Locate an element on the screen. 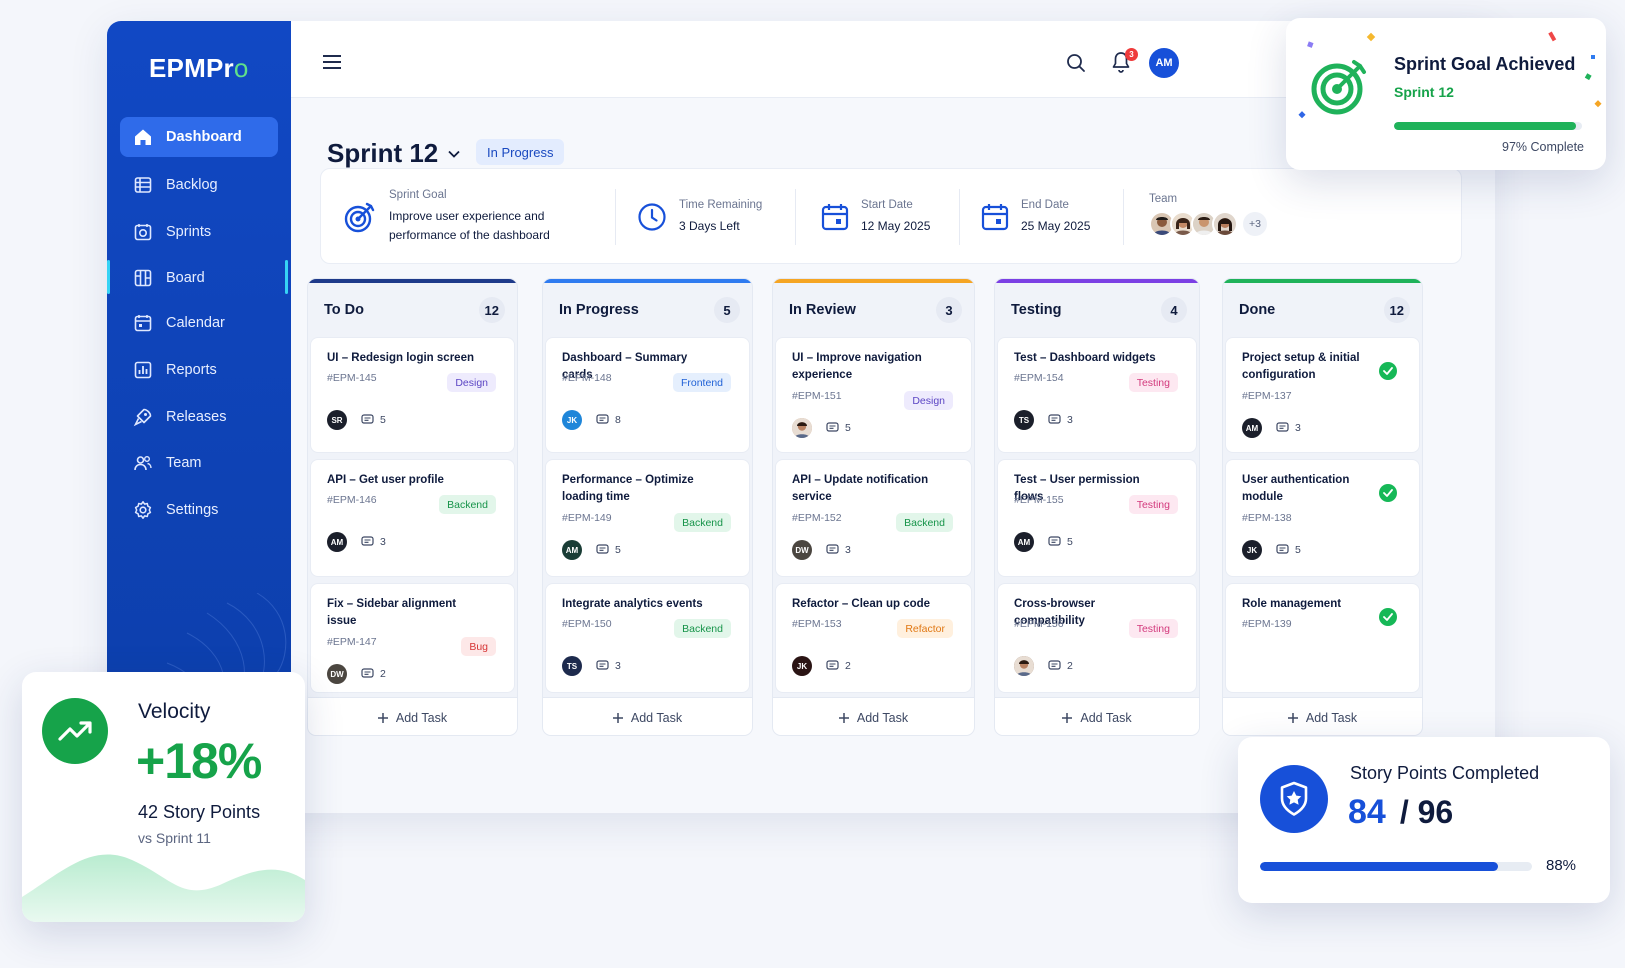 Image resolution: width=1625 pixels, height=968 pixels. sidebar-item-calendar: Calendar is located at coordinates (199, 323).